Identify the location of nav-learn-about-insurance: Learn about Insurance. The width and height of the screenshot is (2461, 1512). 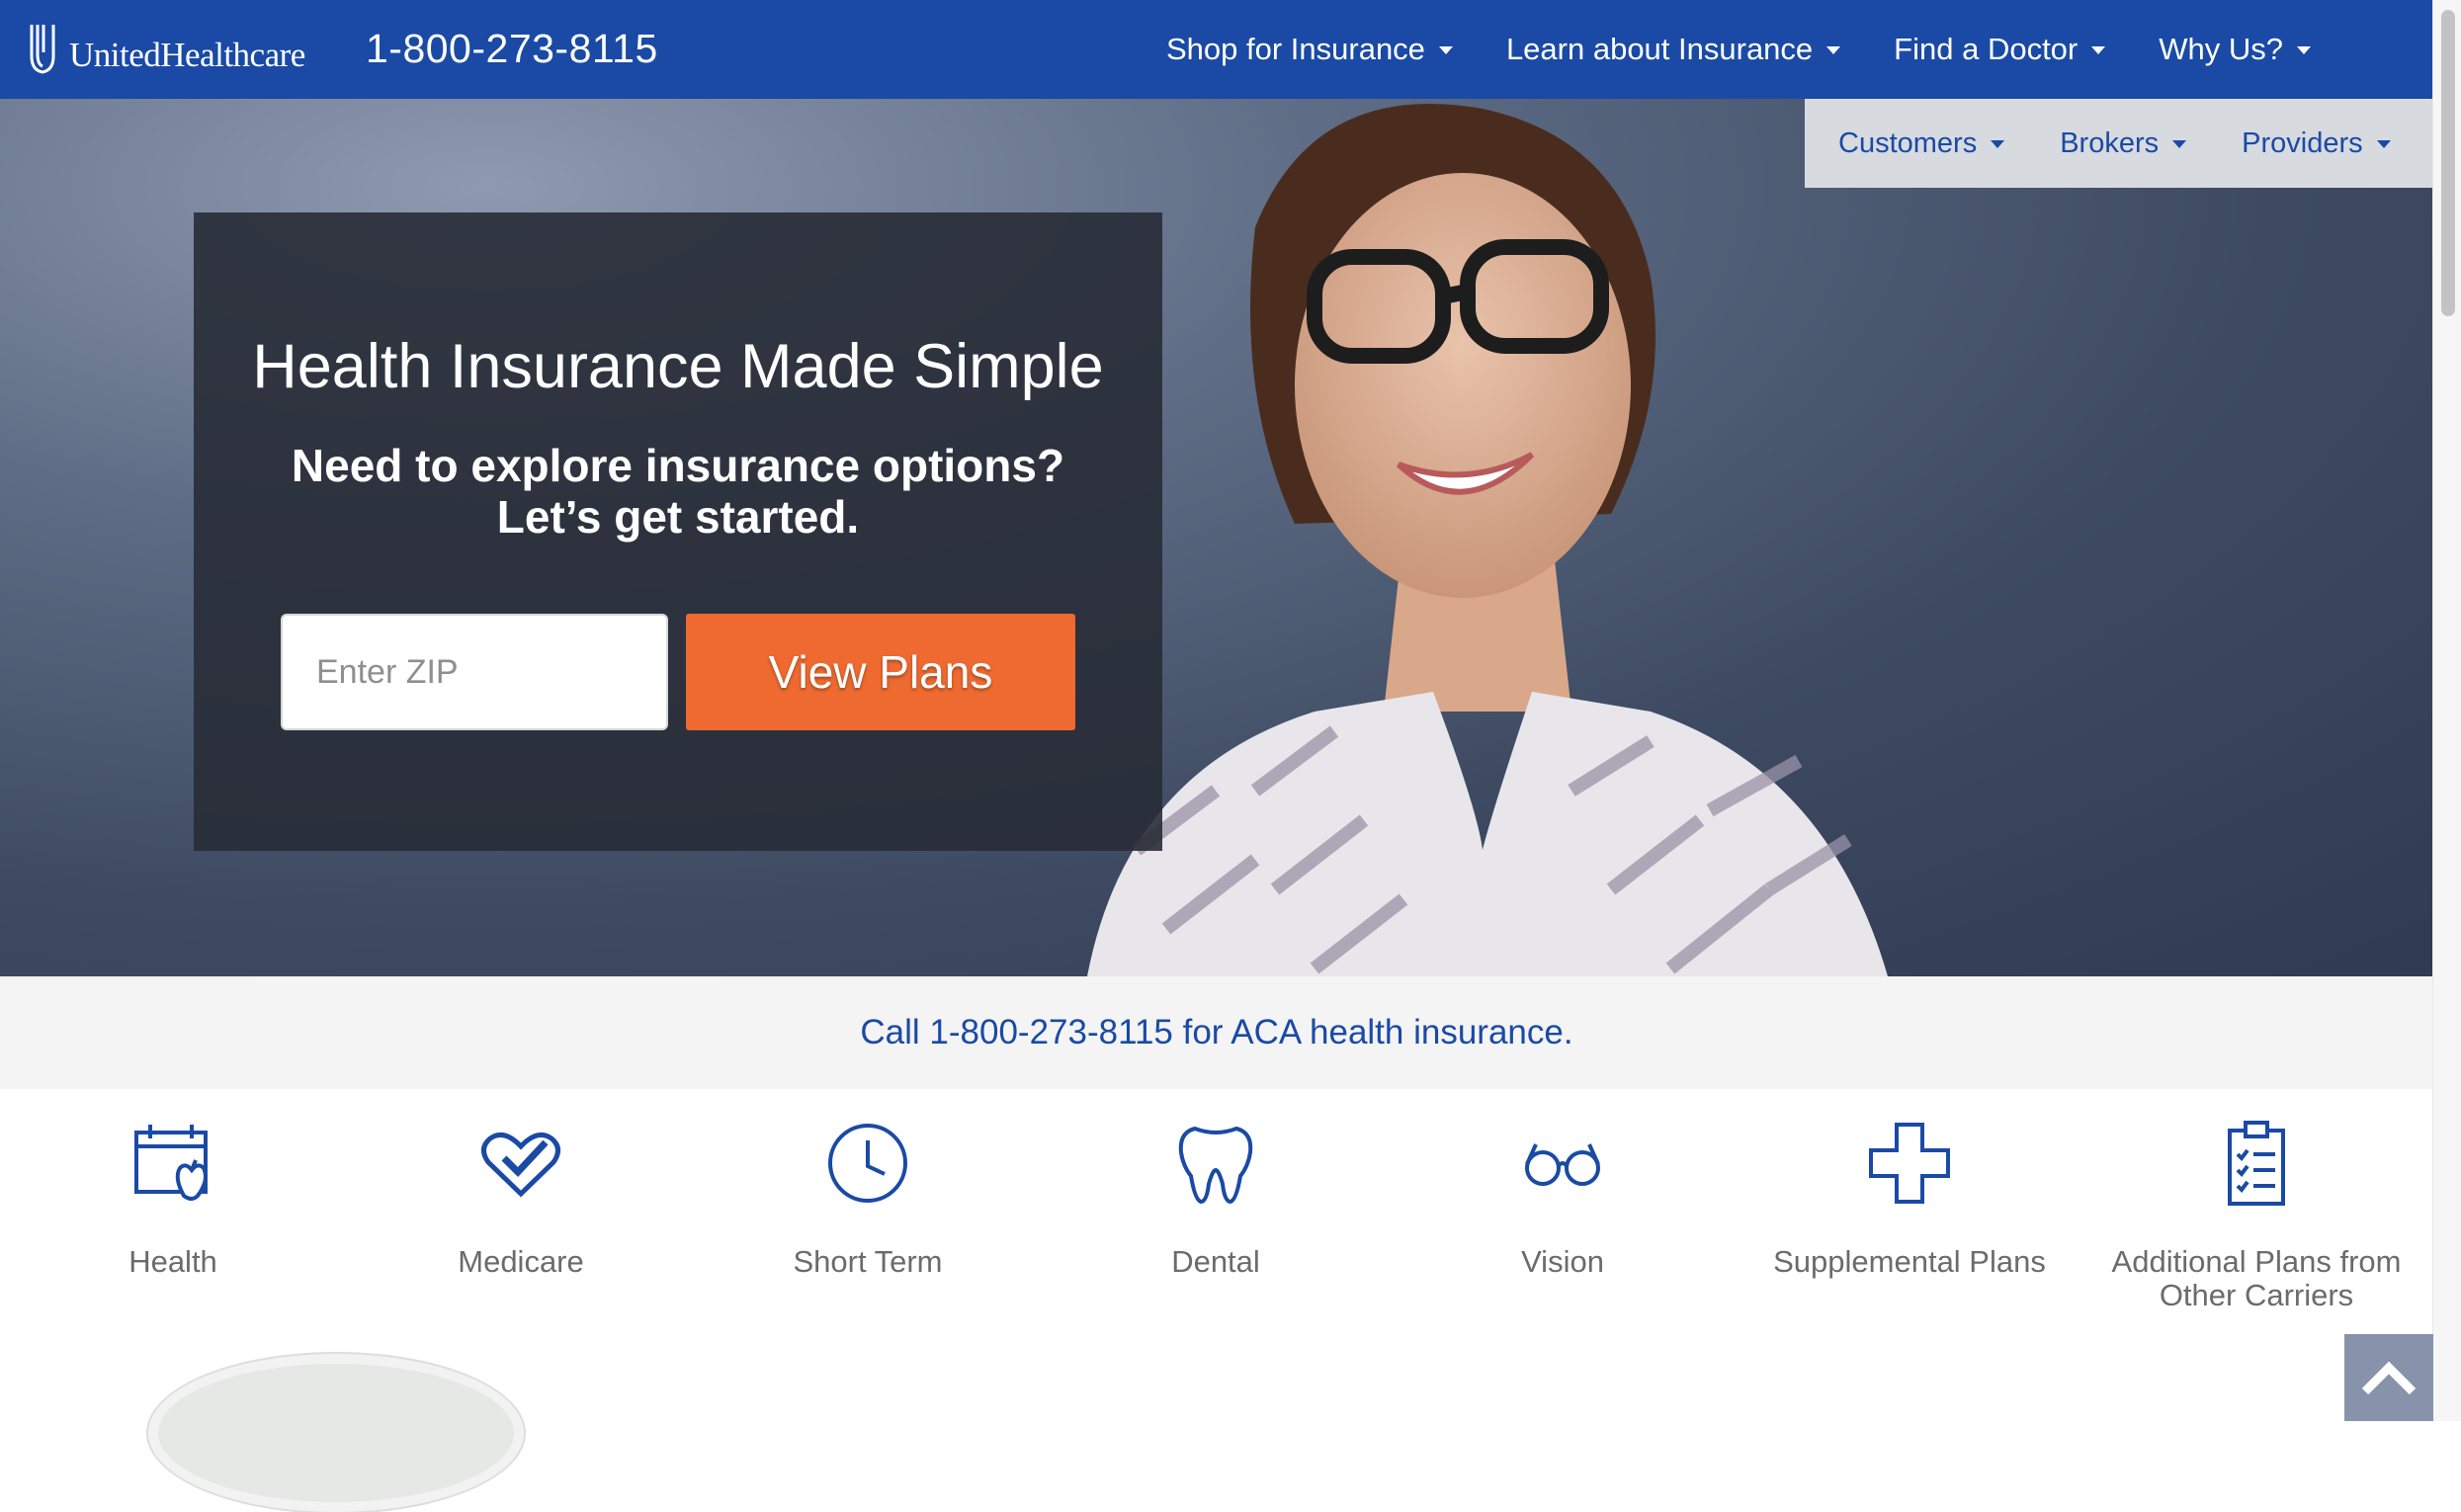
(1673, 49).